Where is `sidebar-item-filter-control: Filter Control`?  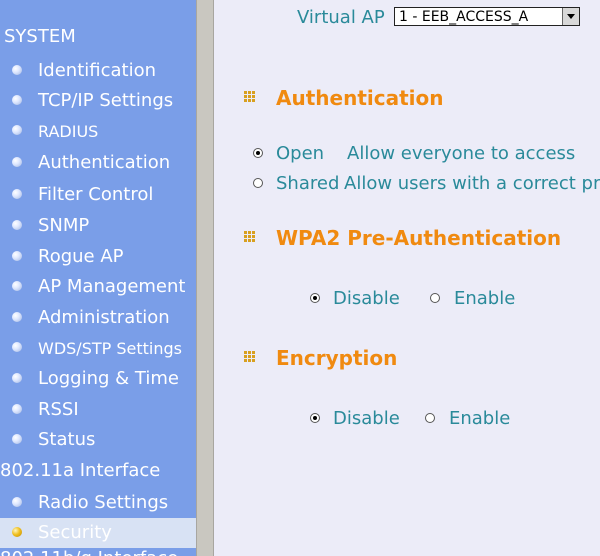 sidebar-item-filter-control: Filter Control is located at coordinates (98, 195).